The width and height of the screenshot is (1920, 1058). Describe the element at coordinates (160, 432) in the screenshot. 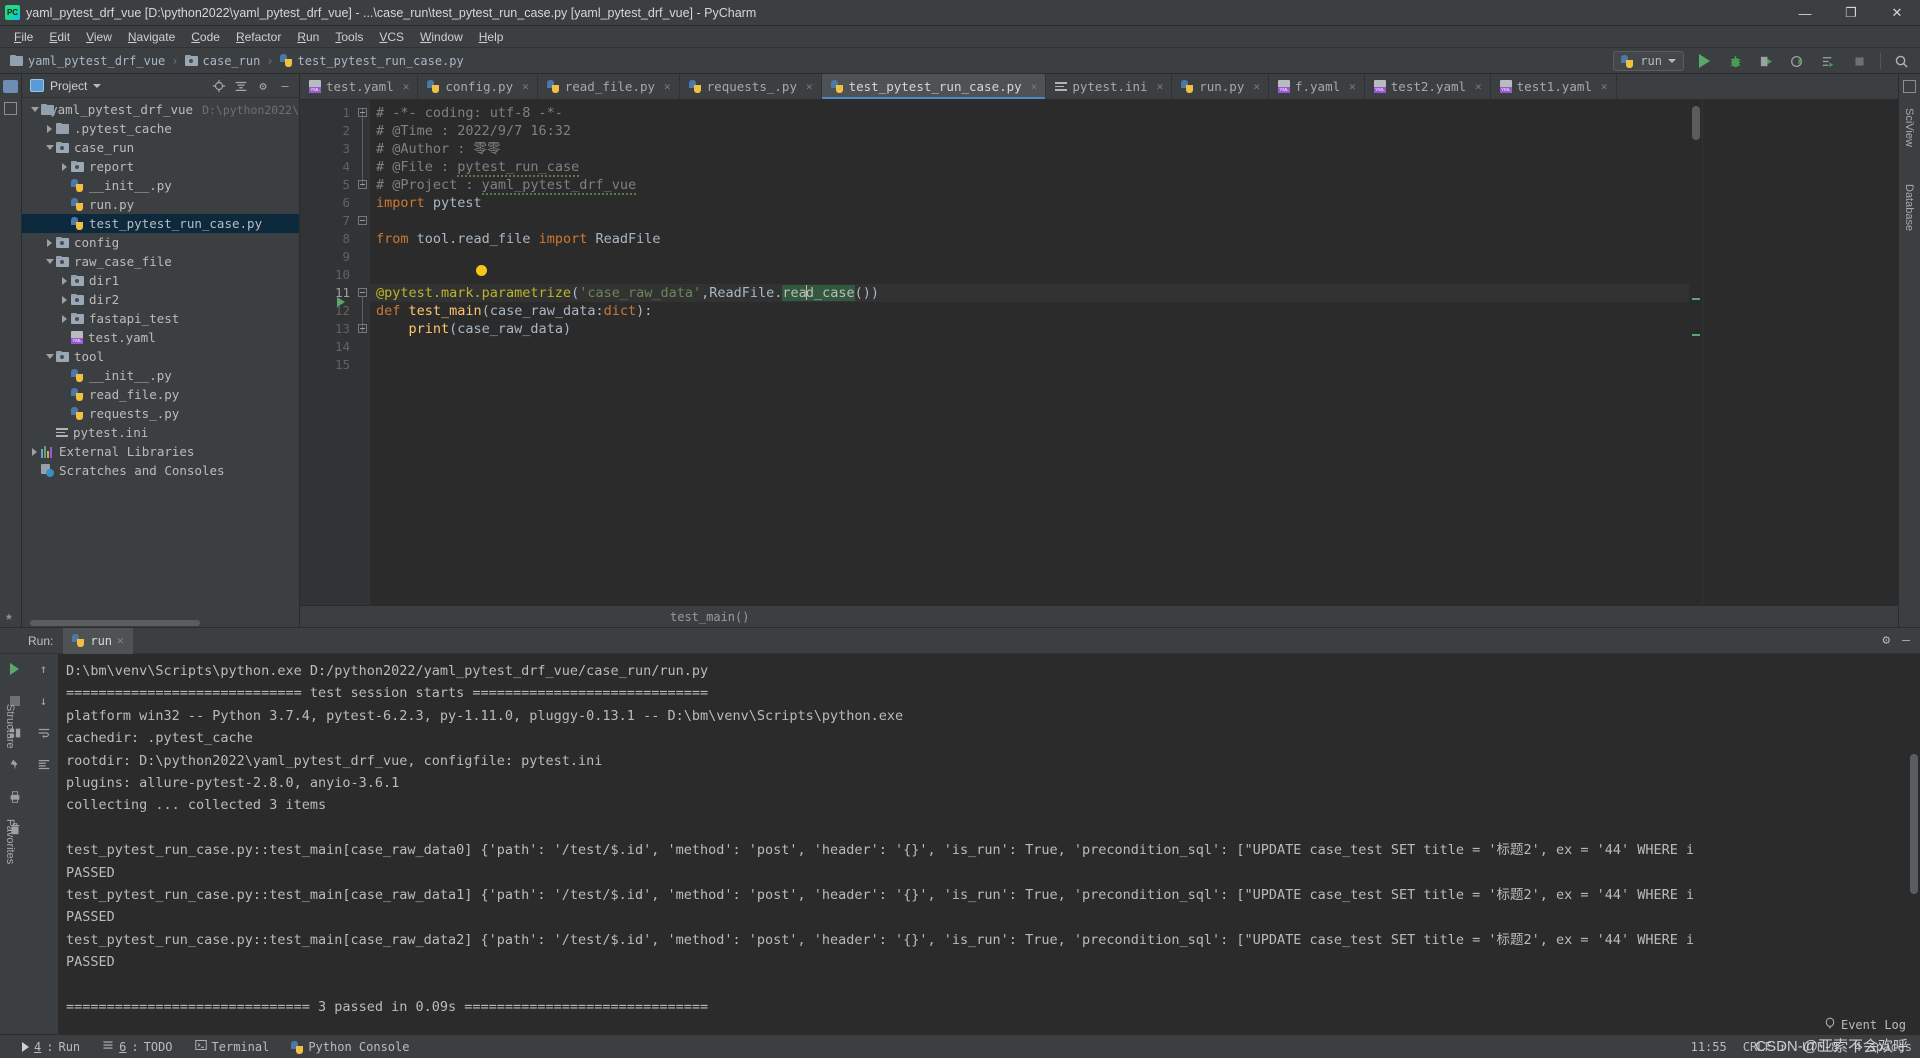

I see `tree-item-pytest-ini: pytest.ini` at that location.